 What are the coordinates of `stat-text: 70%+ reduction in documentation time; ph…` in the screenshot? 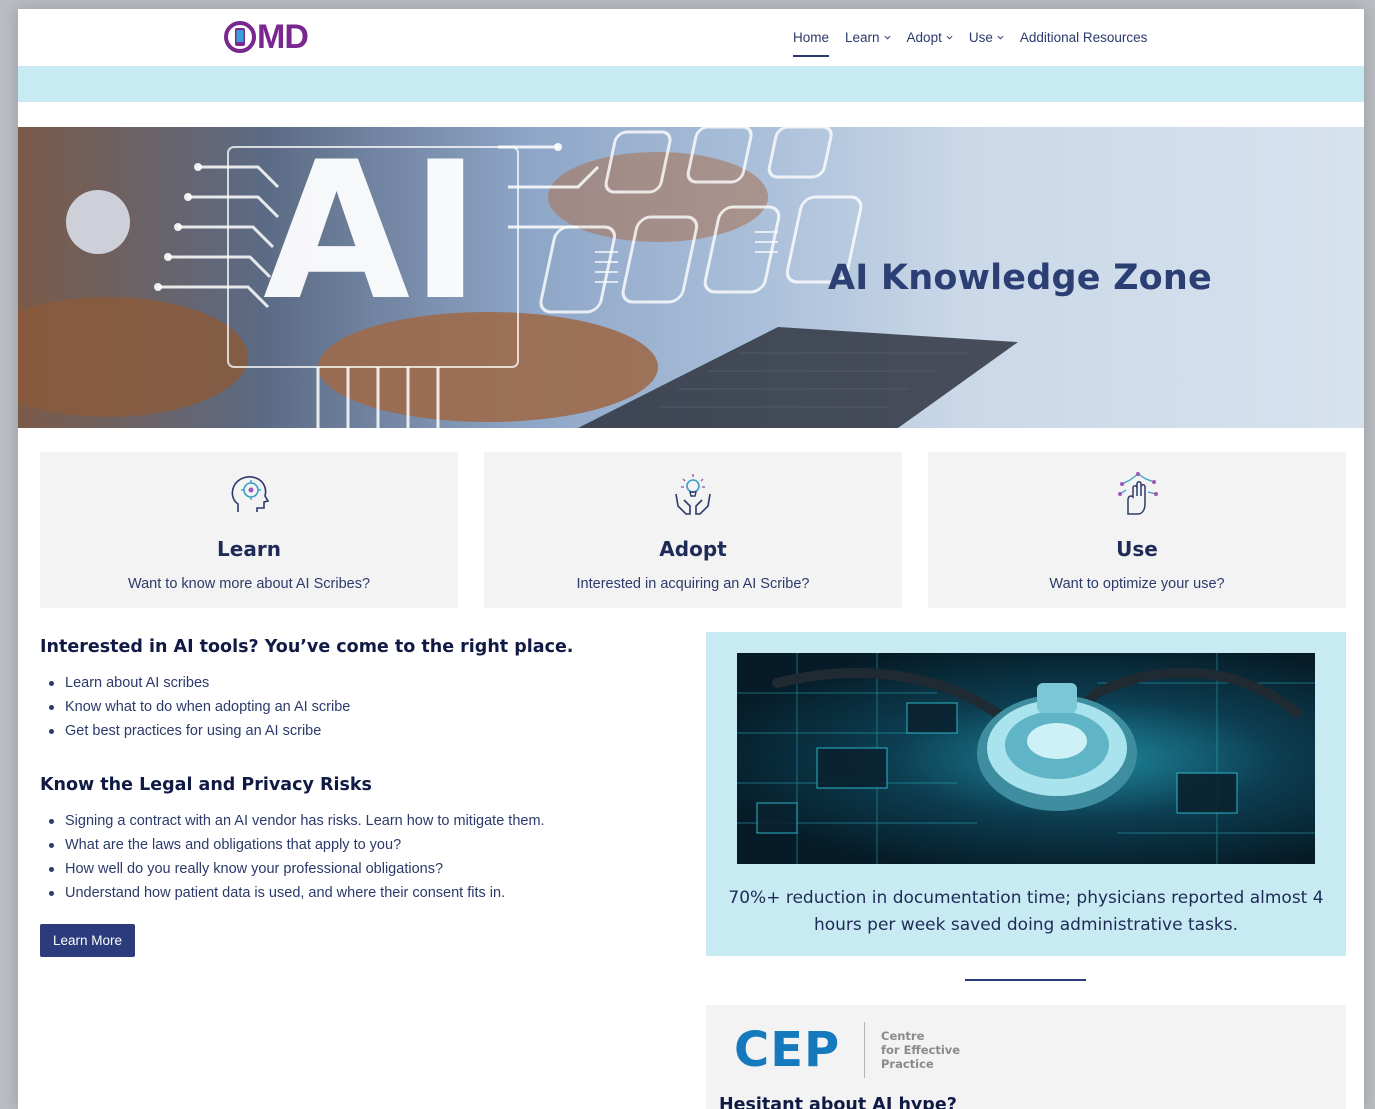 It's located at (1026, 911).